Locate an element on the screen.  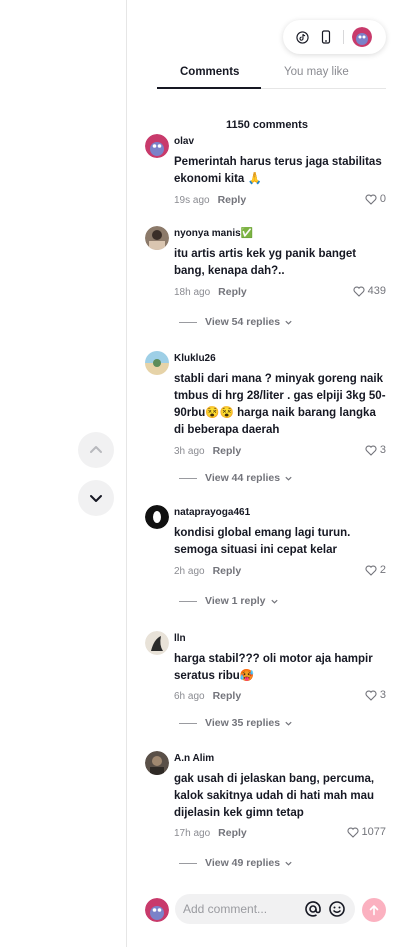
view-replies-button: View 54 replies is located at coordinates (236, 322).